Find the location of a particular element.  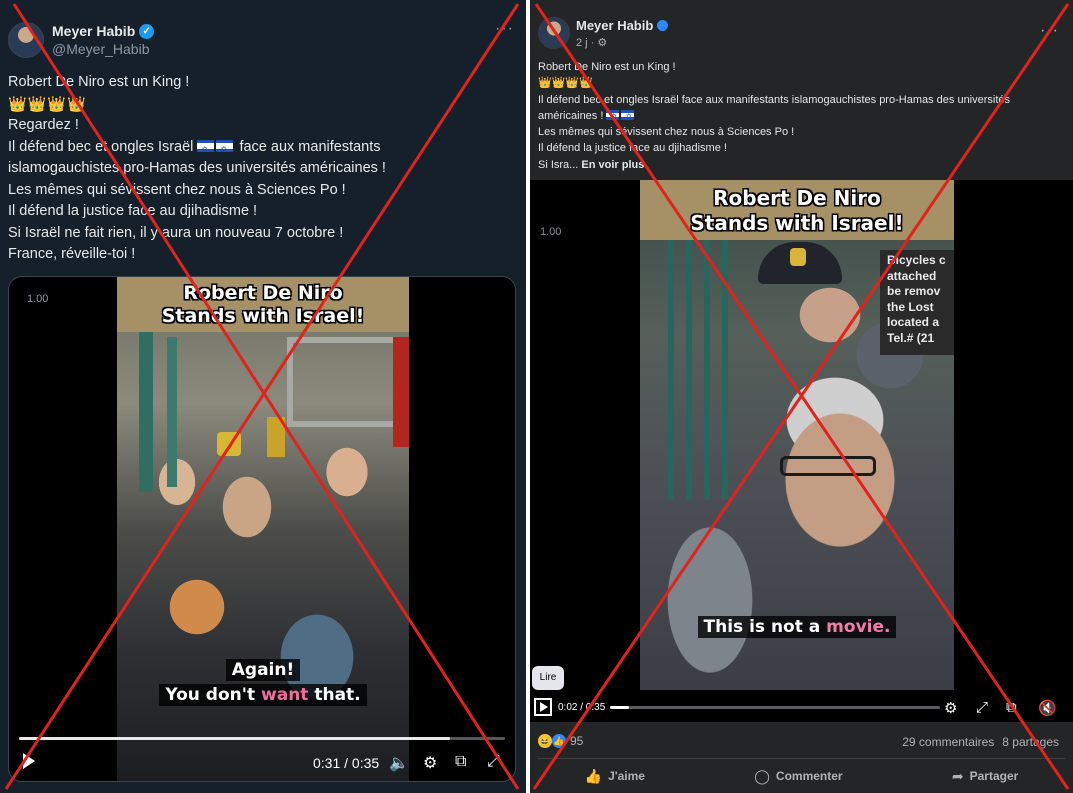

subtitle-highlight: want is located at coordinates (285, 695).